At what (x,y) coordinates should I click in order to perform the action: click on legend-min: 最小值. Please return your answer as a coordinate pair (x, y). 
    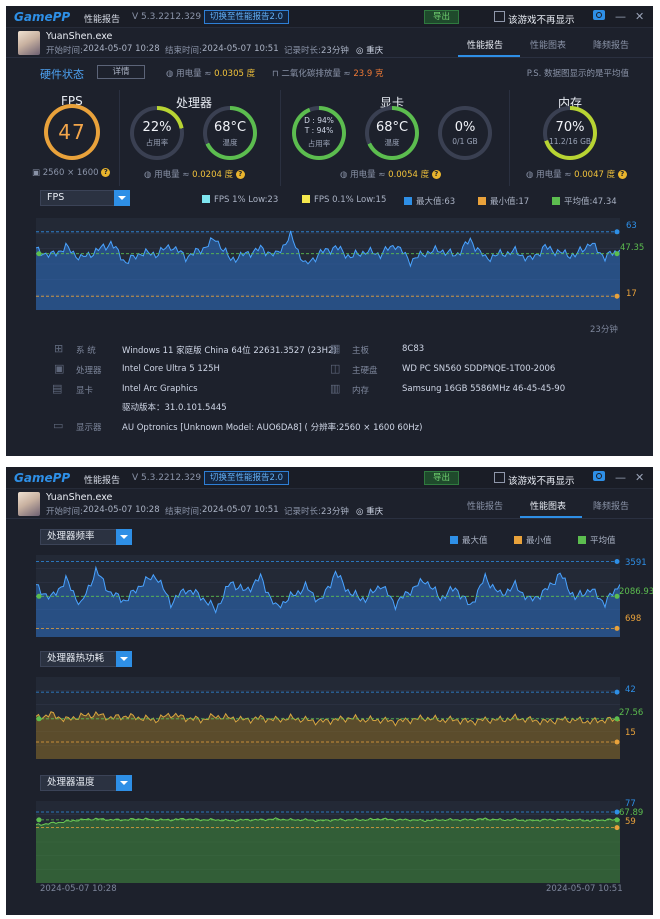
    Looking at the image, I should click on (533, 540).